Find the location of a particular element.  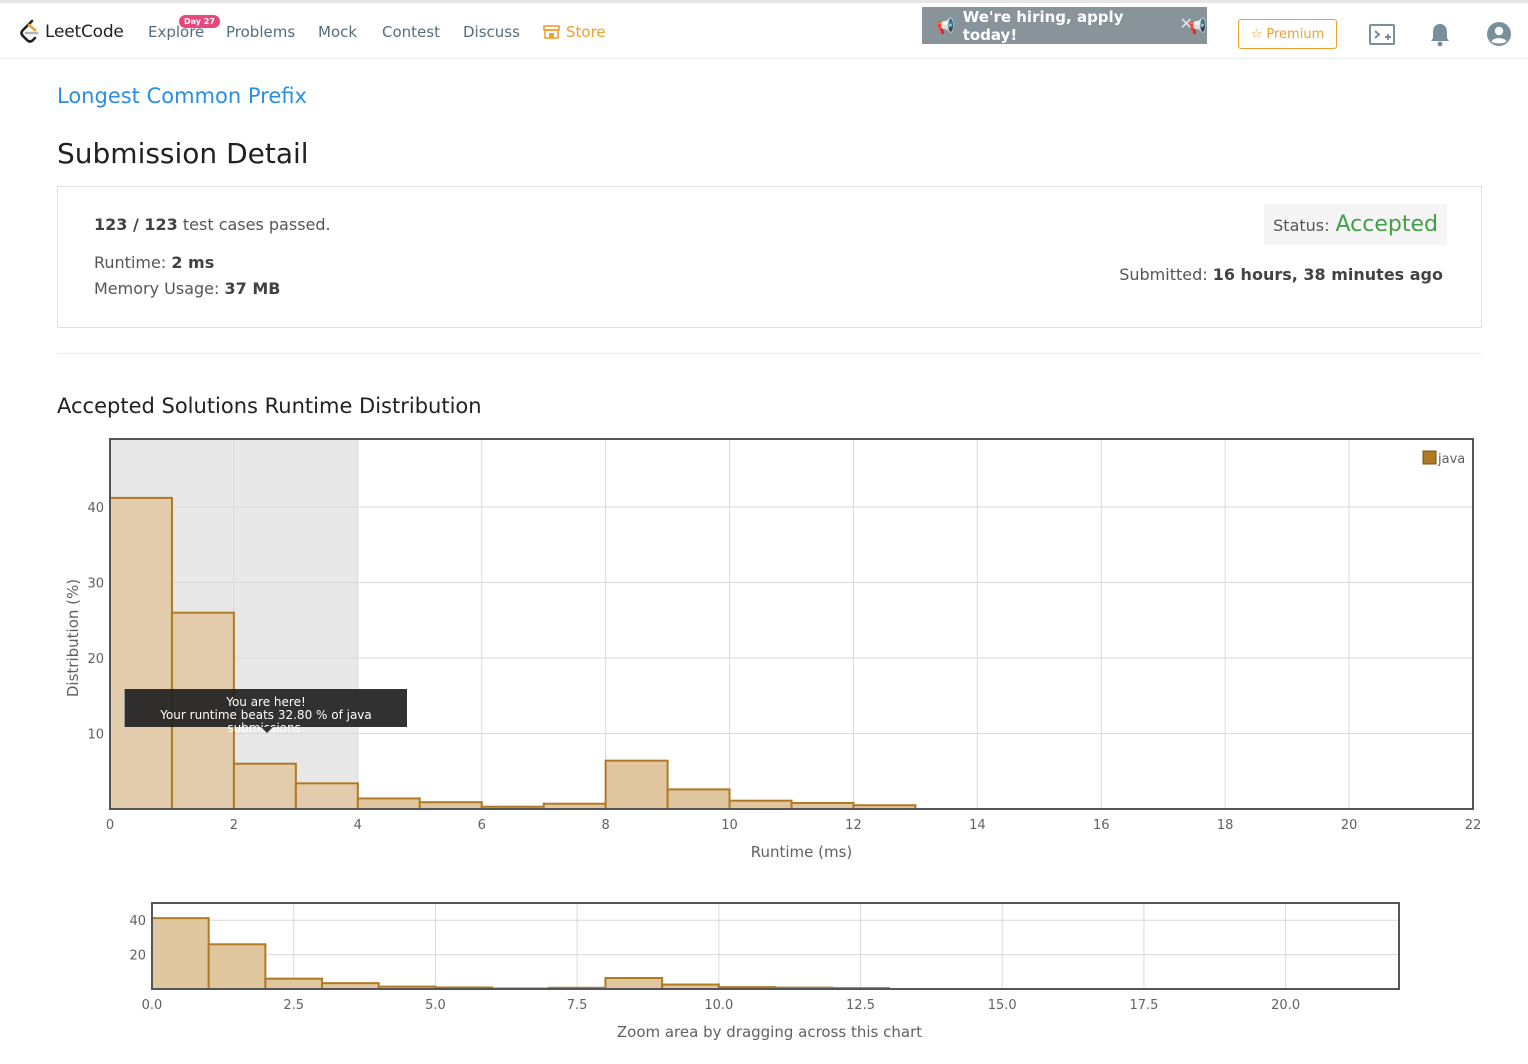

nav-x-tick-label: 2.5 is located at coordinates (293, 1005).